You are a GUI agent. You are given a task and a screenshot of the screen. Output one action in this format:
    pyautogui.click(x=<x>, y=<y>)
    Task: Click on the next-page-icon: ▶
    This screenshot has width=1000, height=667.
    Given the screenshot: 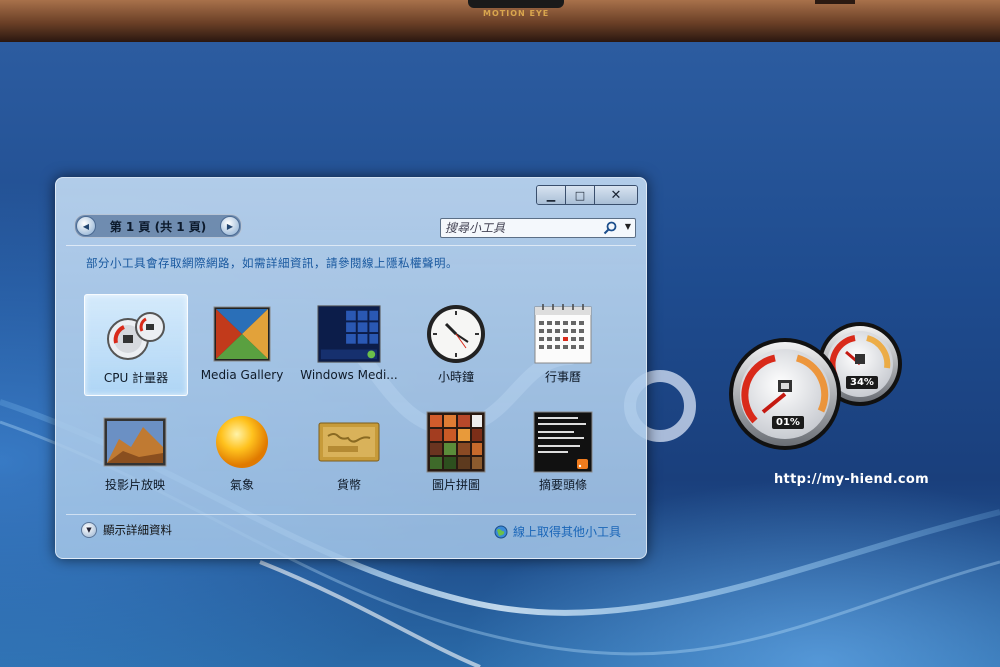 What is the action you would take?
    pyautogui.click(x=230, y=226)
    